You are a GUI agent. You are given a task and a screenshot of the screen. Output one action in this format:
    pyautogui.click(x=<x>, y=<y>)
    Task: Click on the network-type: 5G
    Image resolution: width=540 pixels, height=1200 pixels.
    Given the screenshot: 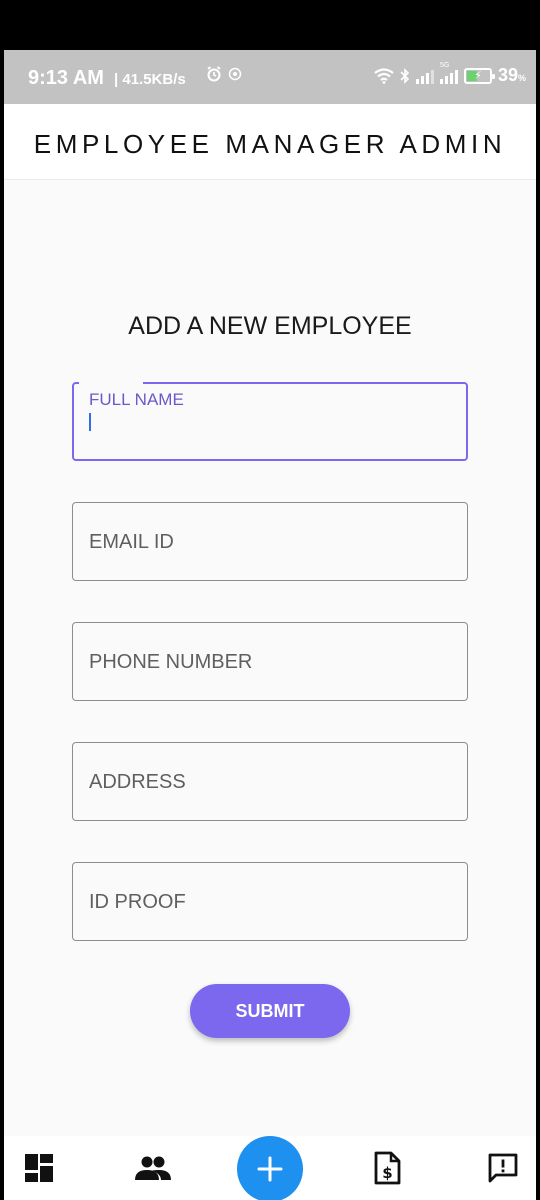 What is the action you would take?
    pyautogui.click(x=444, y=65)
    